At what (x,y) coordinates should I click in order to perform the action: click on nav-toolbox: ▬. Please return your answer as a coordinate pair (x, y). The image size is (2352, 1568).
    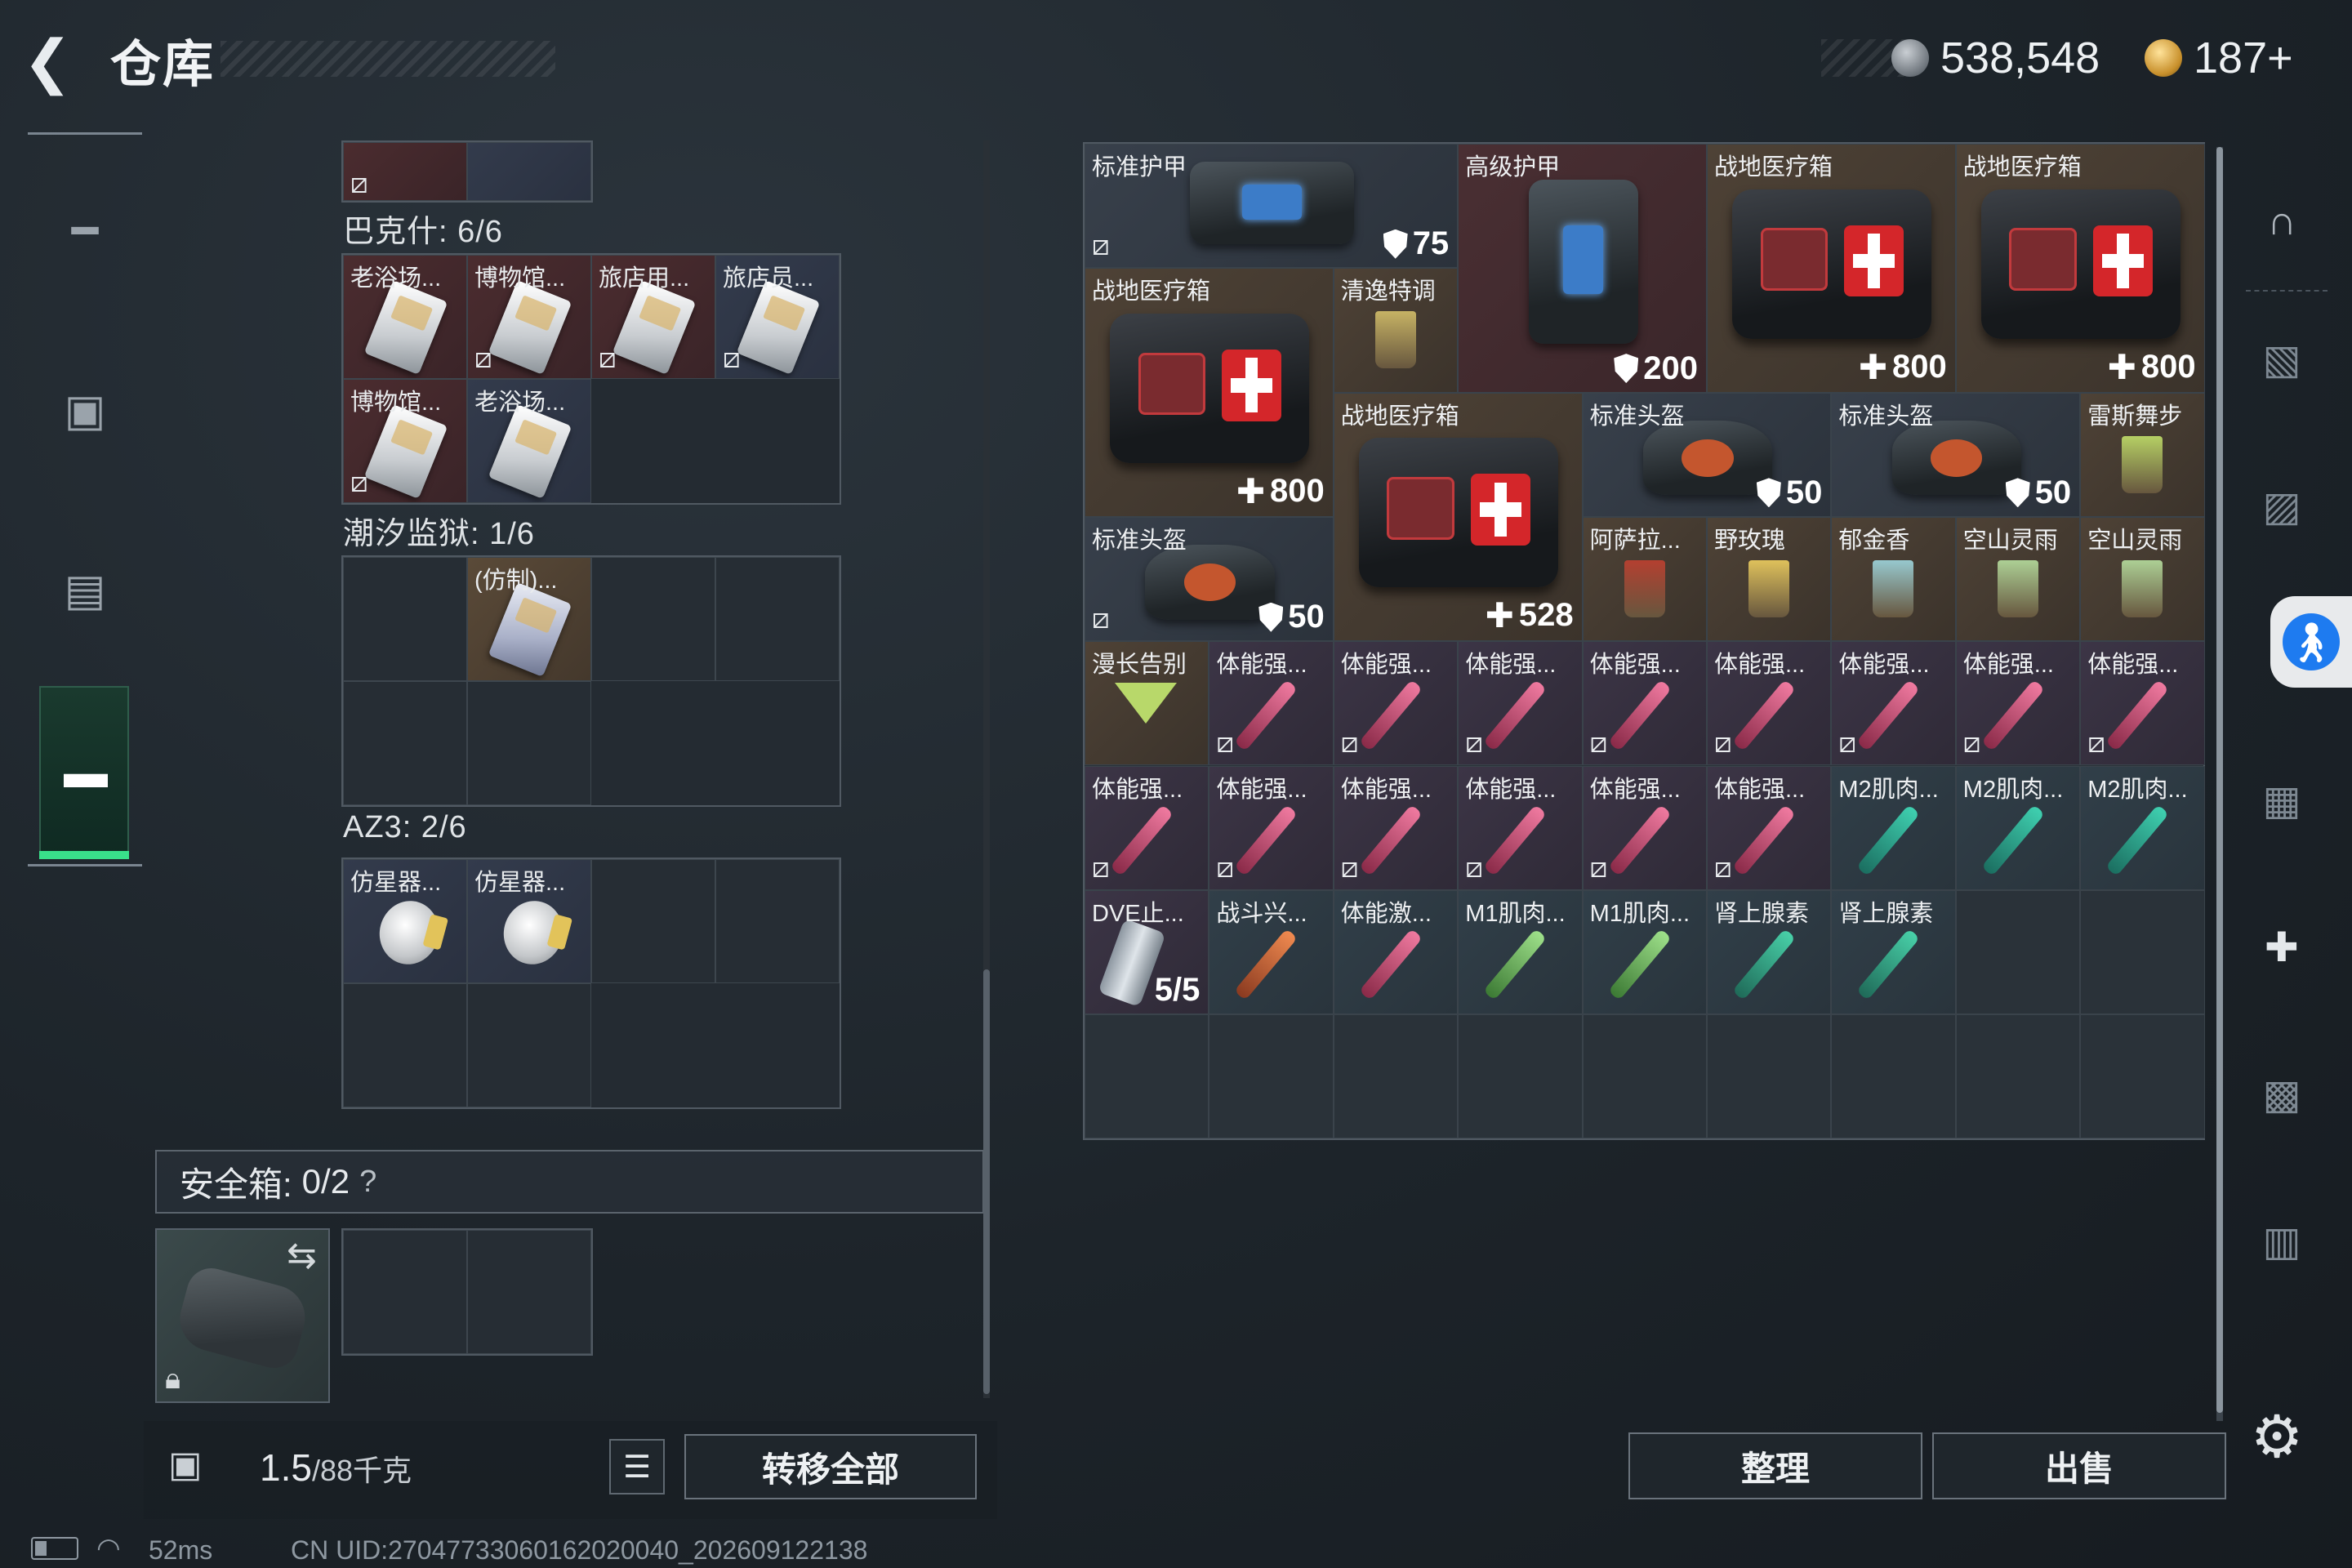
    Looking at the image, I should click on (84, 772).